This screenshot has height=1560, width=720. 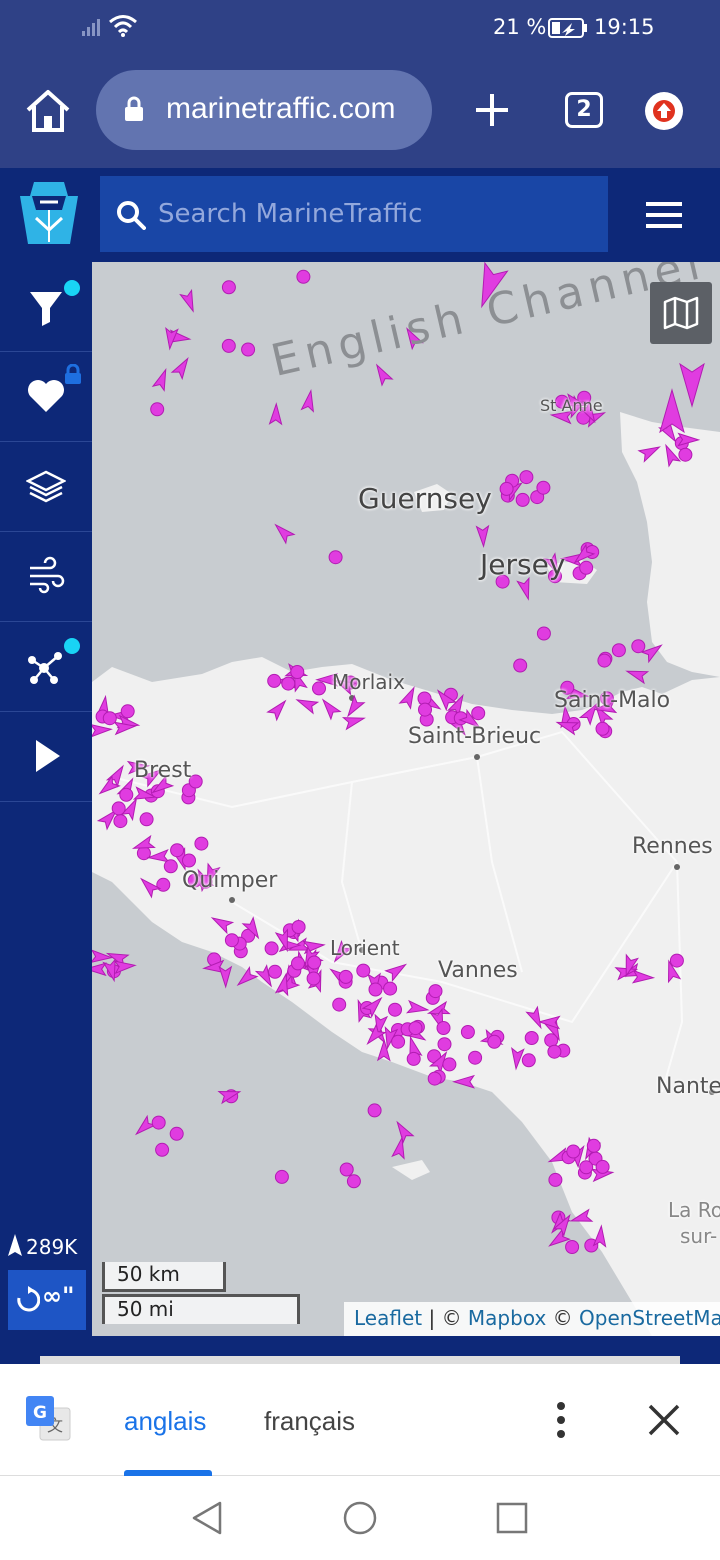 What do you see at coordinates (264, 110) in the screenshot?
I see `address-bar: marinetraffic.com` at bounding box center [264, 110].